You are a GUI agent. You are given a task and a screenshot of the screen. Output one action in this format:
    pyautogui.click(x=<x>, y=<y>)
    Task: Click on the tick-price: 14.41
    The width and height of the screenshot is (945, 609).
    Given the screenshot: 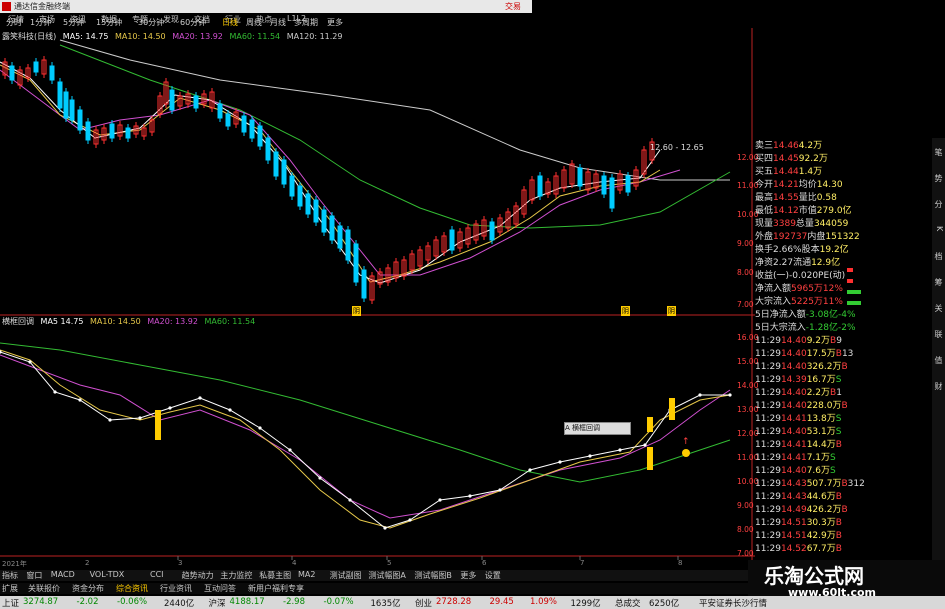 What is the action you would take?
    pyautogui.click(x=793, y=445)
    